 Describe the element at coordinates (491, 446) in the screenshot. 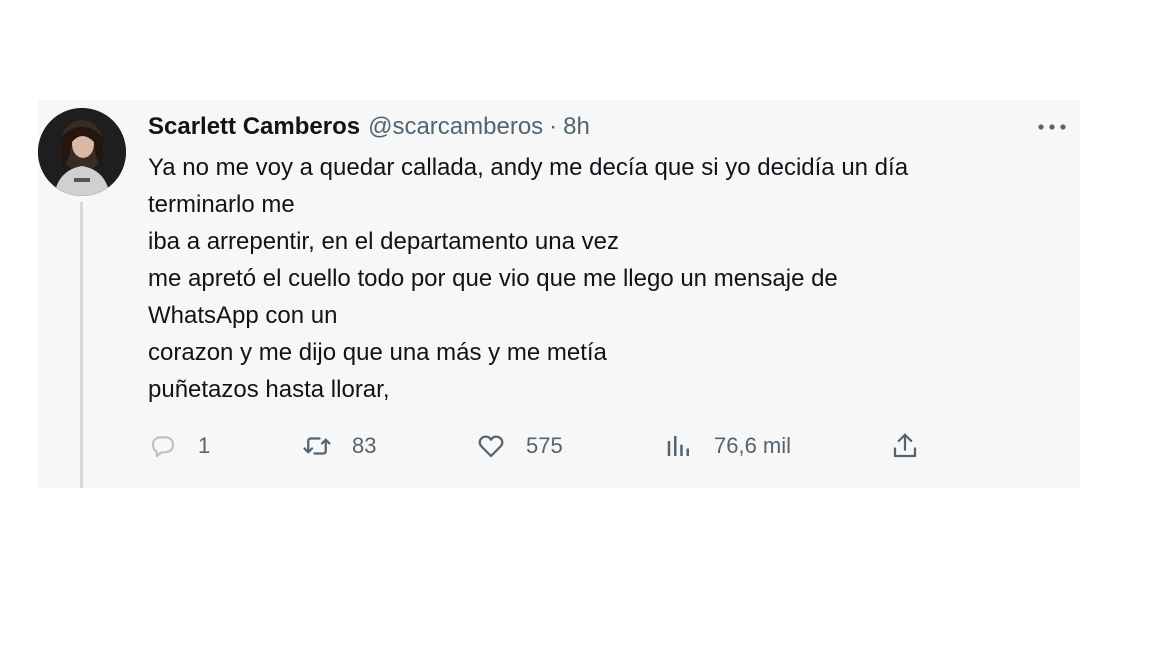

I see `like-icon` at that location.